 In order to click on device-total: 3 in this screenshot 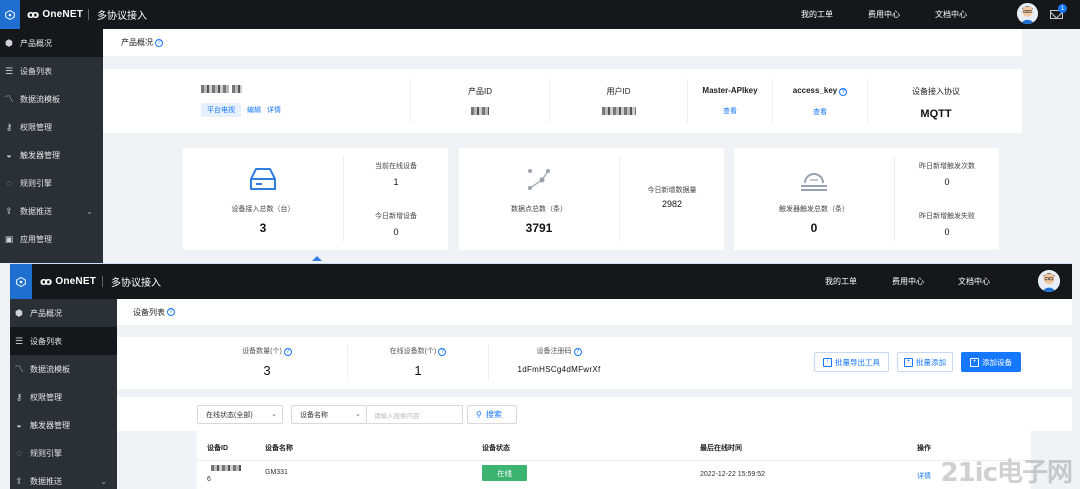, I will do `click(263, 228)`.